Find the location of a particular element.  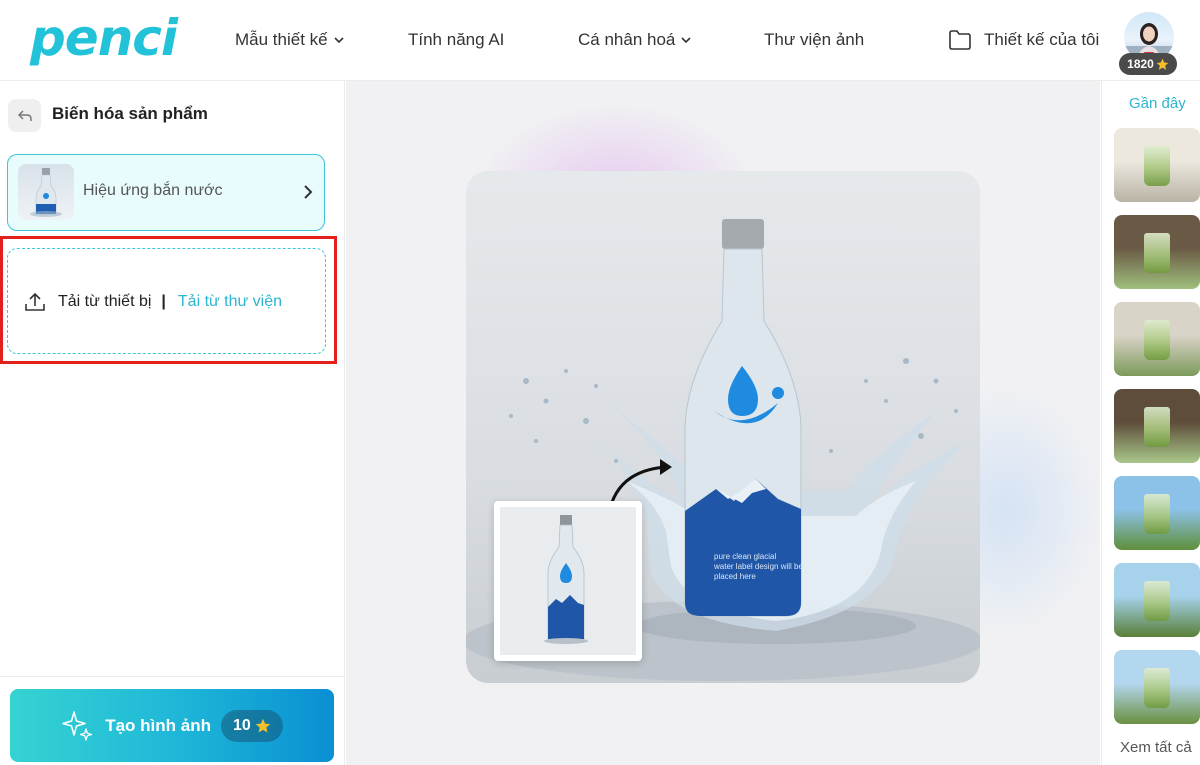

credit-balance-value: 1820 is located at coordinates (1140, 64).